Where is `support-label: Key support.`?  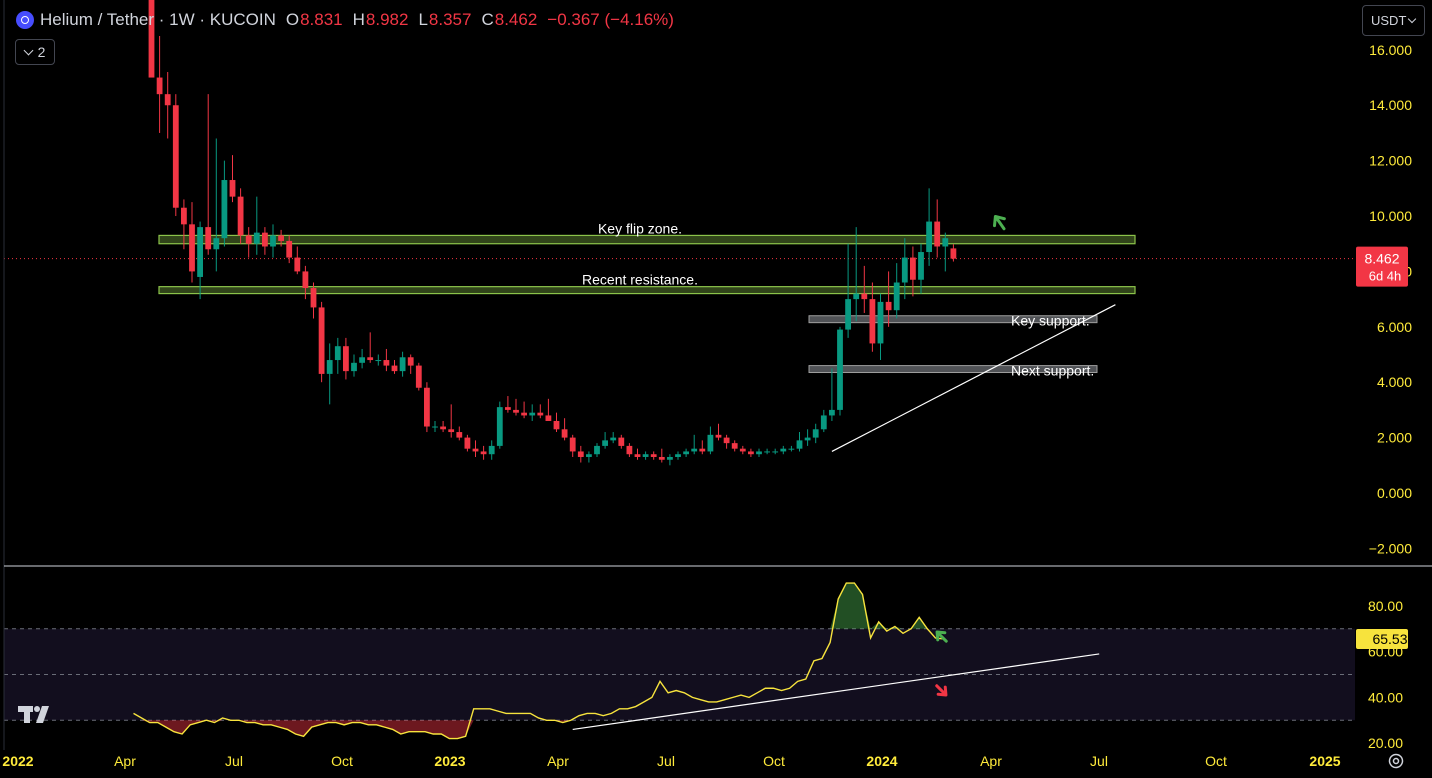 support-label: Key support. is located at coordinates (1050, 321).